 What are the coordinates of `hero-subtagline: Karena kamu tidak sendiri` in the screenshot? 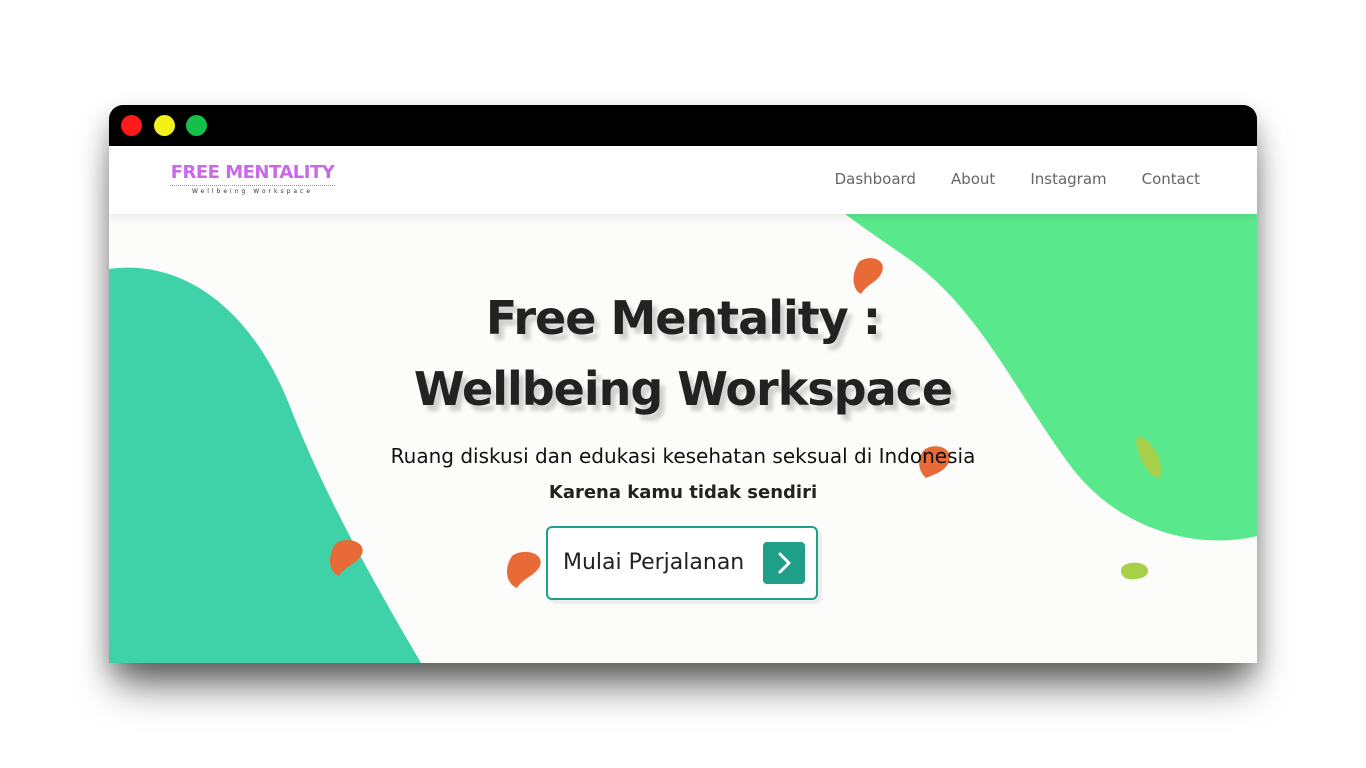 It's located at (683, 492).